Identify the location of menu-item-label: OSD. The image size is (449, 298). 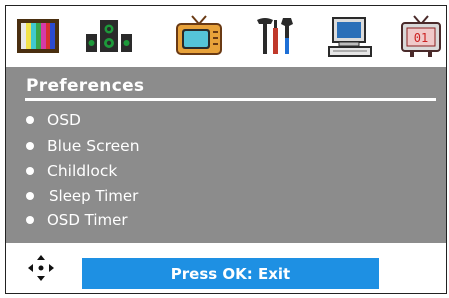
(64, 120).